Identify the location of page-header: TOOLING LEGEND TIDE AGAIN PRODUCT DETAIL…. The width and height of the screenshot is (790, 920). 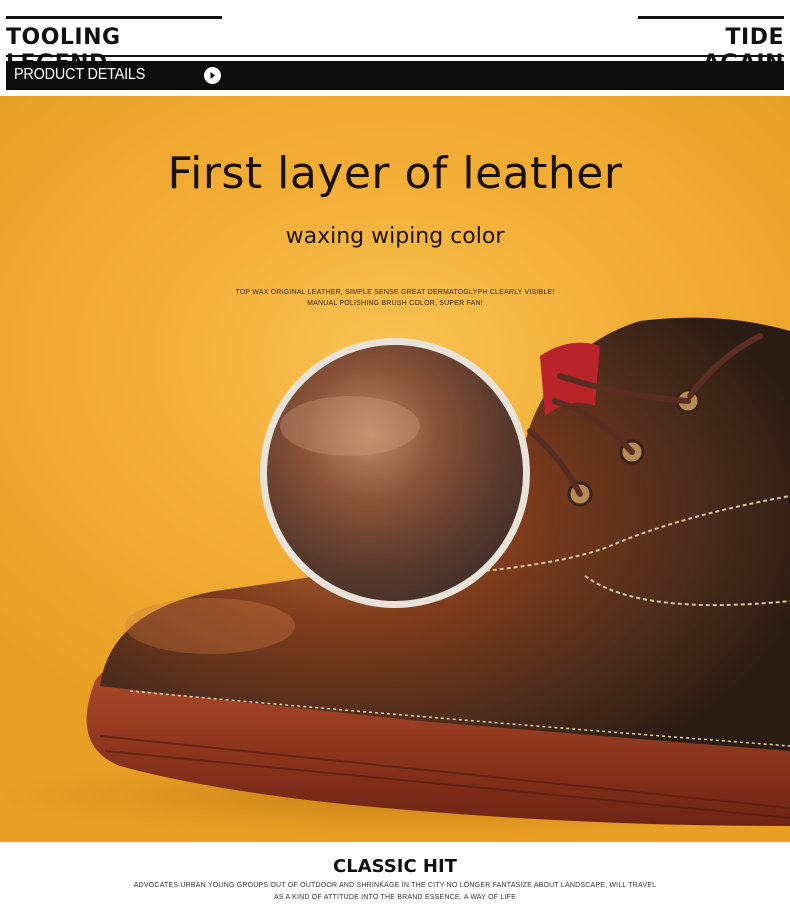
(395, 48).